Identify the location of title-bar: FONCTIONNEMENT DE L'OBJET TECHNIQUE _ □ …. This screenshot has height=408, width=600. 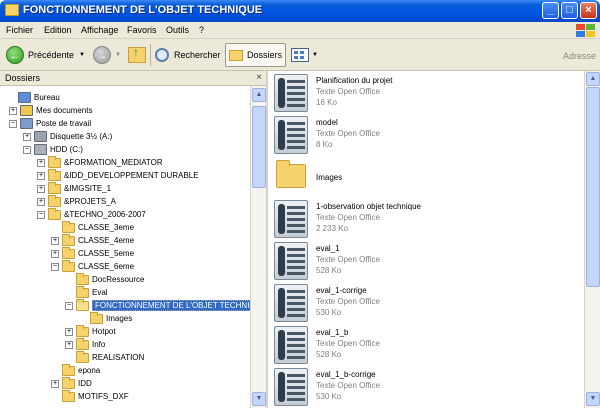
(300, 11).